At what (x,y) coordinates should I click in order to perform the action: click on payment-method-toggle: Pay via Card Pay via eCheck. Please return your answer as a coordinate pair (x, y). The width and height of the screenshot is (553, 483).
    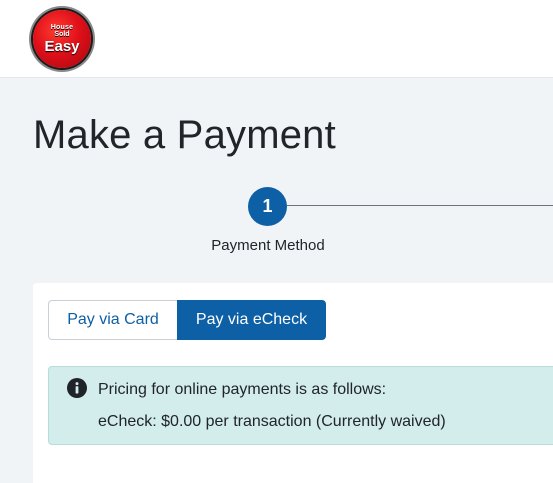
    Looking at the image, I should click on (187, 320).